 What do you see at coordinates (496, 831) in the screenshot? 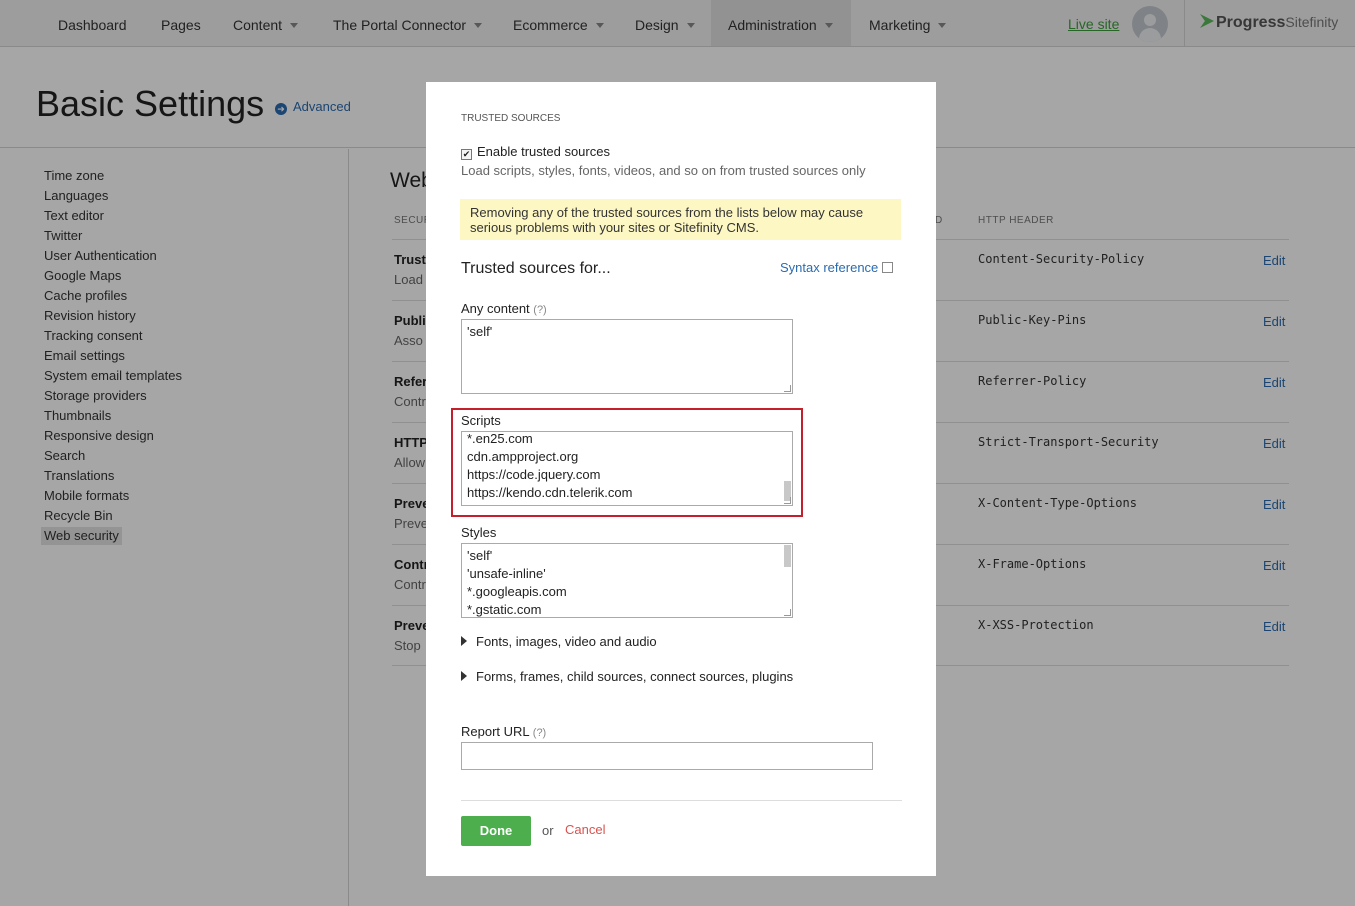
I see `done-button: Done` at bounding box center [496, 831].